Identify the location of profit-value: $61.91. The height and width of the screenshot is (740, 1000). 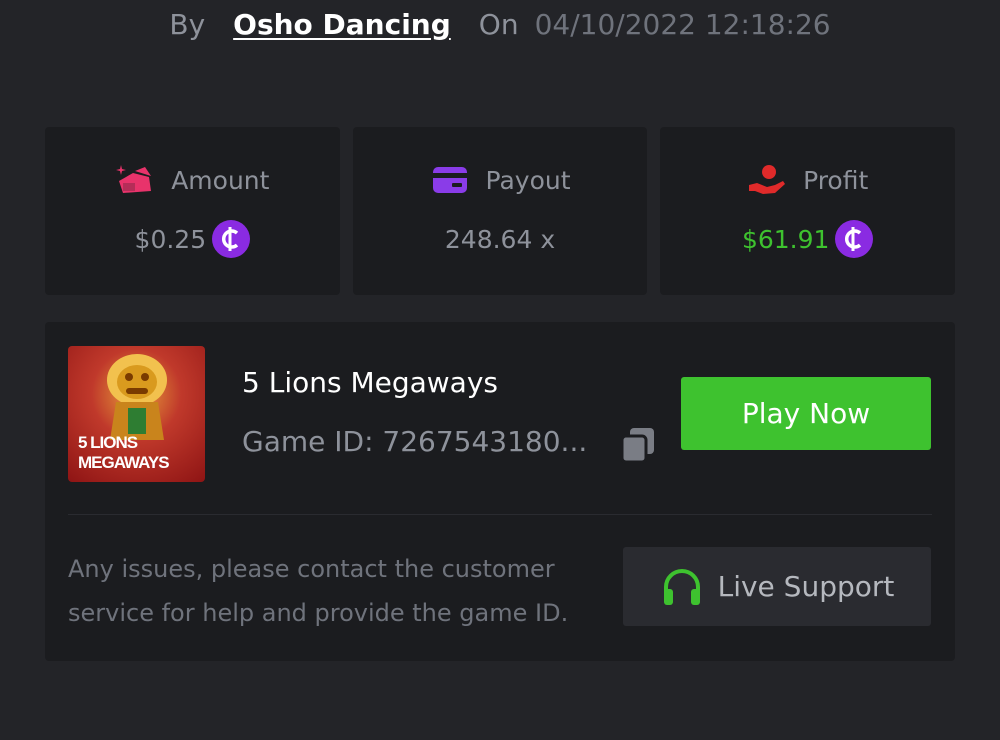
(785, 239).